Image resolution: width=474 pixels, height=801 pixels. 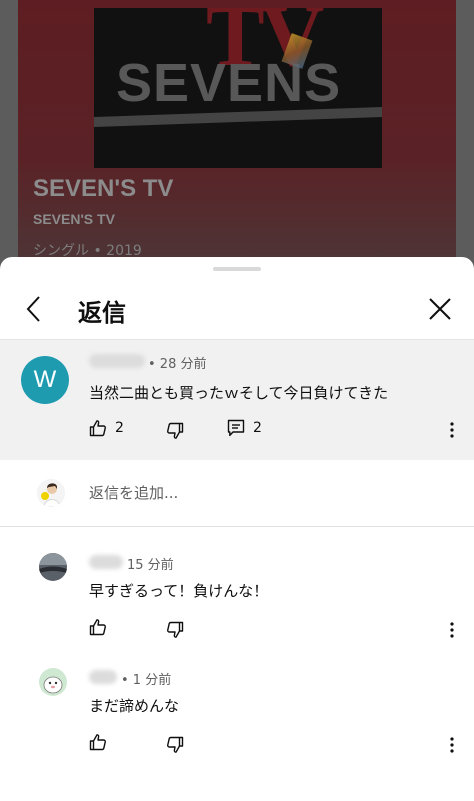 I want to click on close-icon, so click(x=440, y=309).